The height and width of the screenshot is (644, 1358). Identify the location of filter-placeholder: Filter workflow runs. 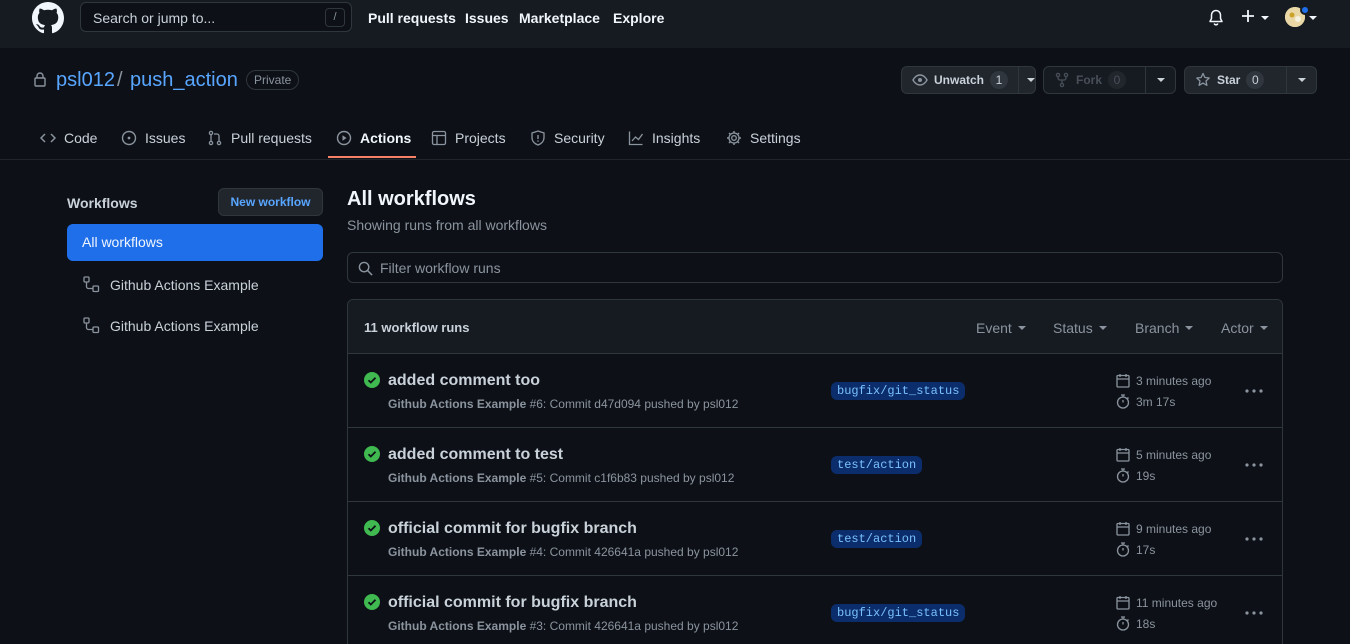
(440, 268).